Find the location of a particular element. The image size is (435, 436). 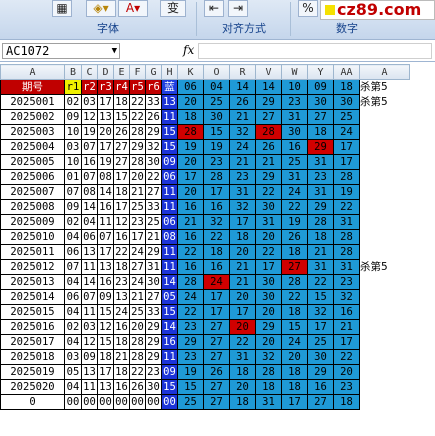

red-ball-cell: 23 is located at coordinates (137, 222).